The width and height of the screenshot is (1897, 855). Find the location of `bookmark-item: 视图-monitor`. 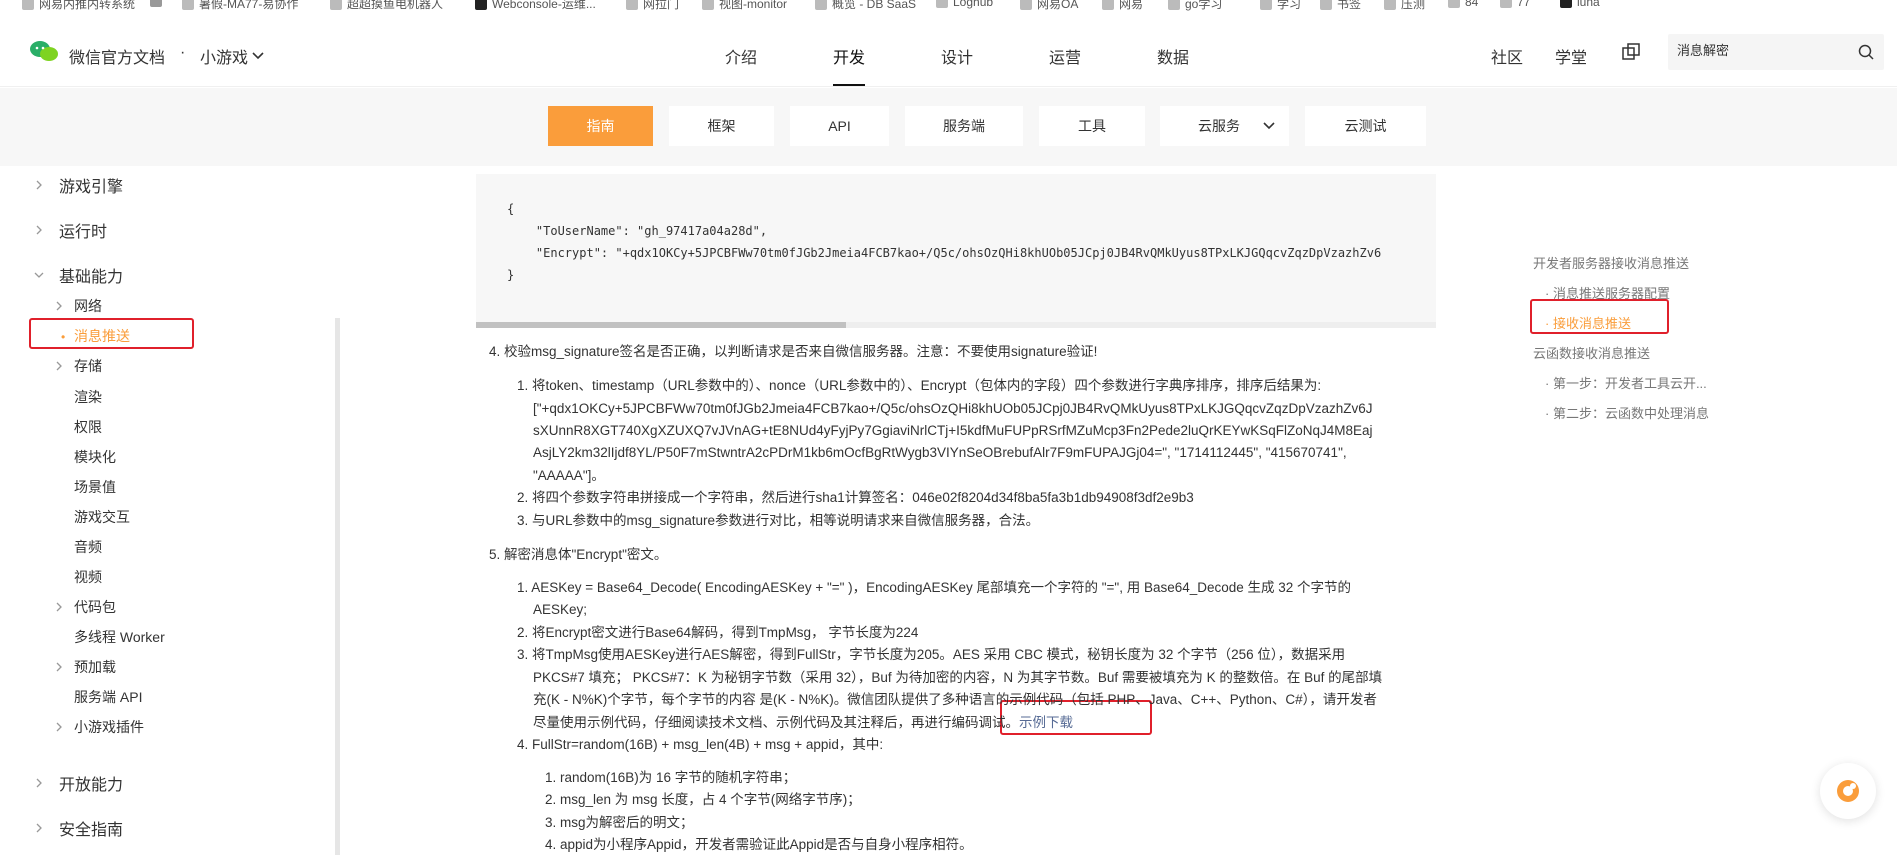

bookmark-item: 视图-monitor is located at coordinates (744, 6).